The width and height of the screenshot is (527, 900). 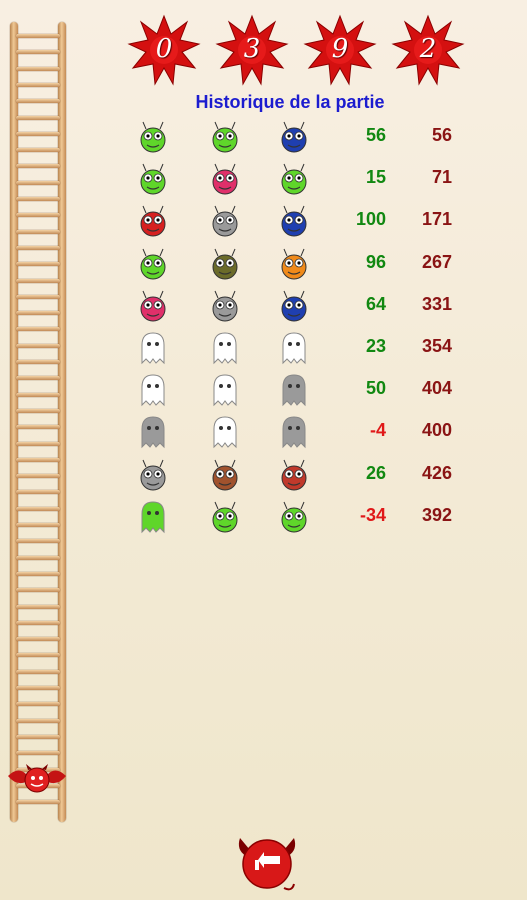 I want to click on score-digit-text: 9, so click(x=340, y=49).